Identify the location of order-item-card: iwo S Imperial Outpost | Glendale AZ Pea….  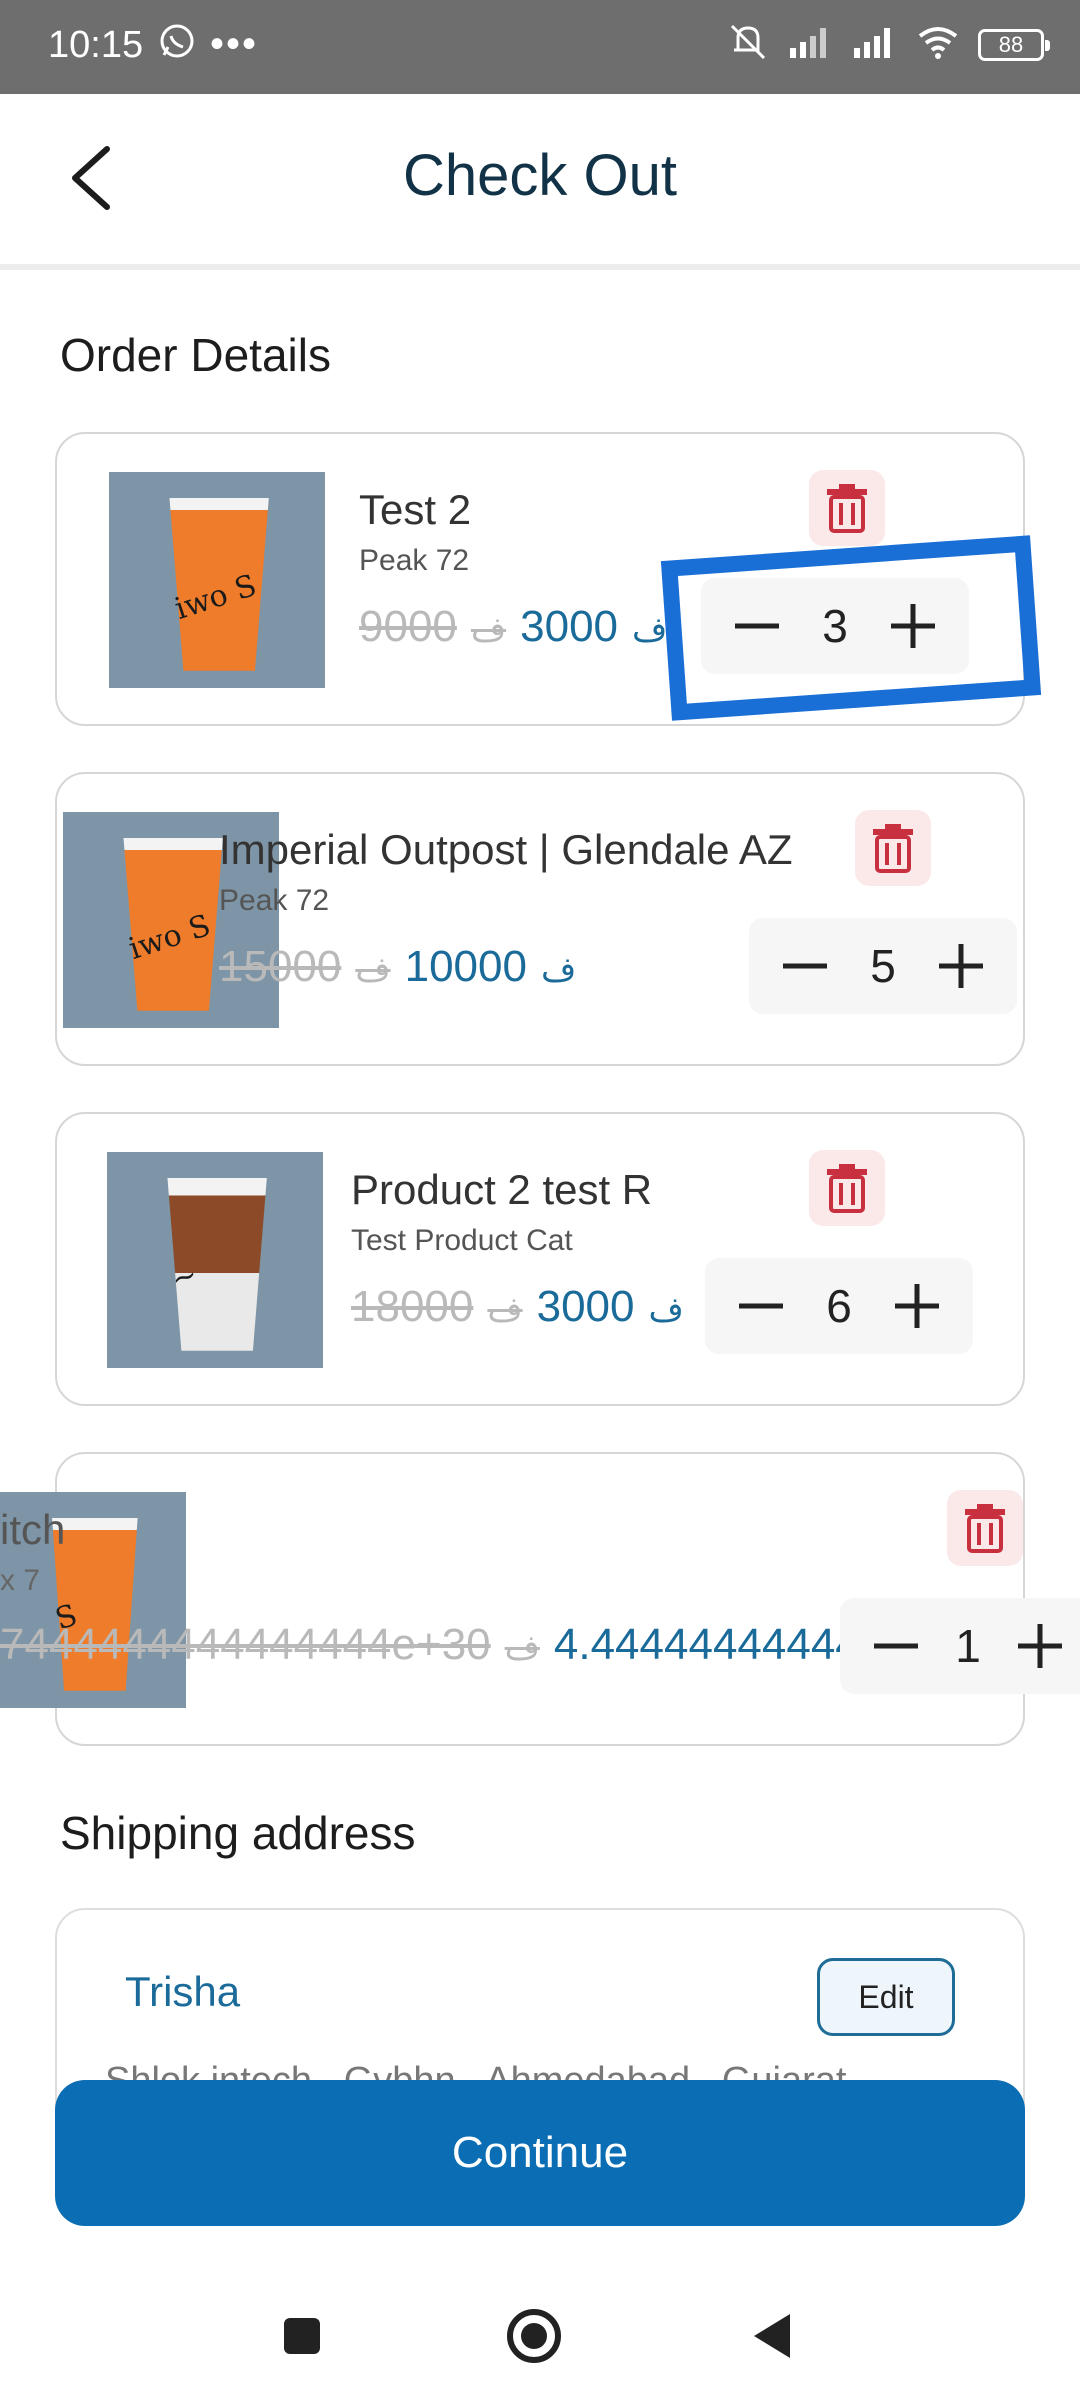
(540, 919).